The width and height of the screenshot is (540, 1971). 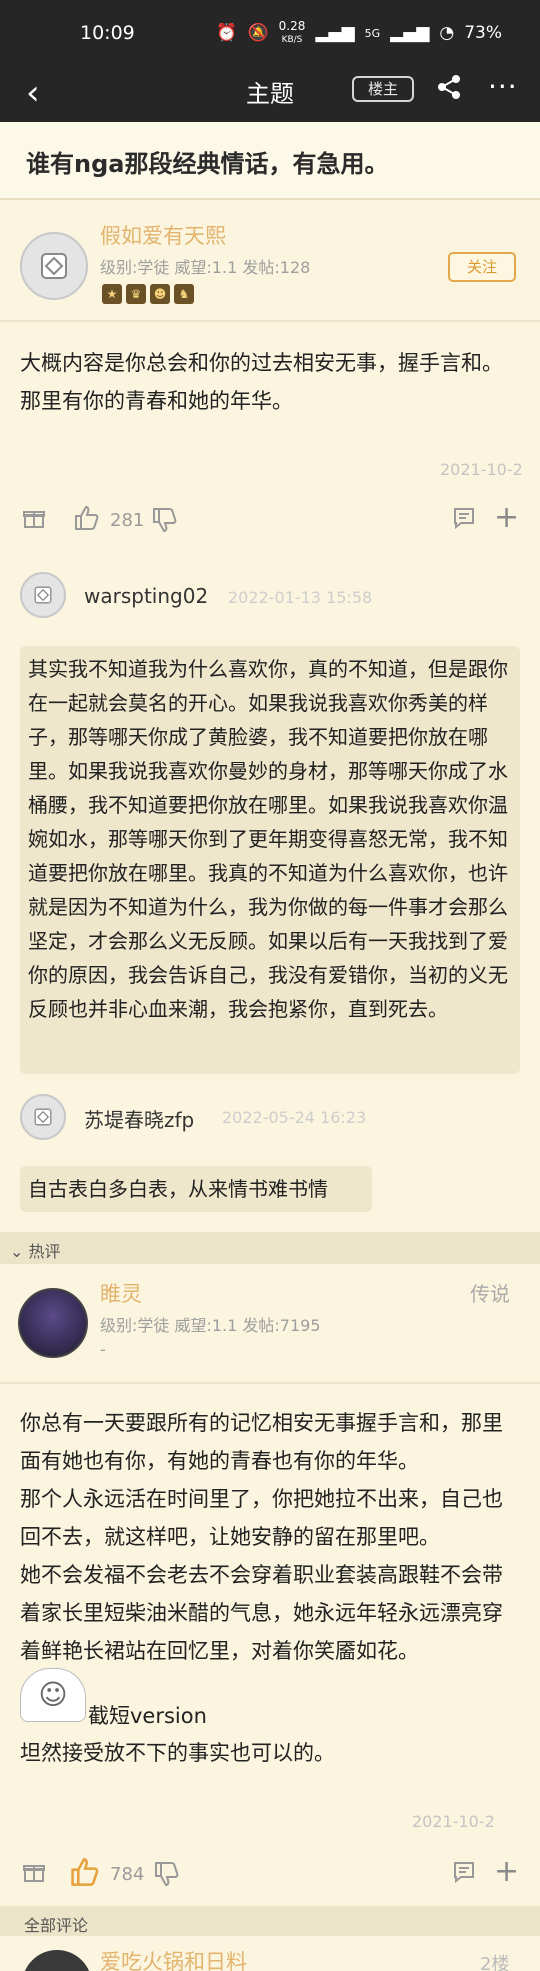 What do you see at coordinates (54, 266) in the screenshot?
I see `op-avatar` at bounding box center [54, 266].